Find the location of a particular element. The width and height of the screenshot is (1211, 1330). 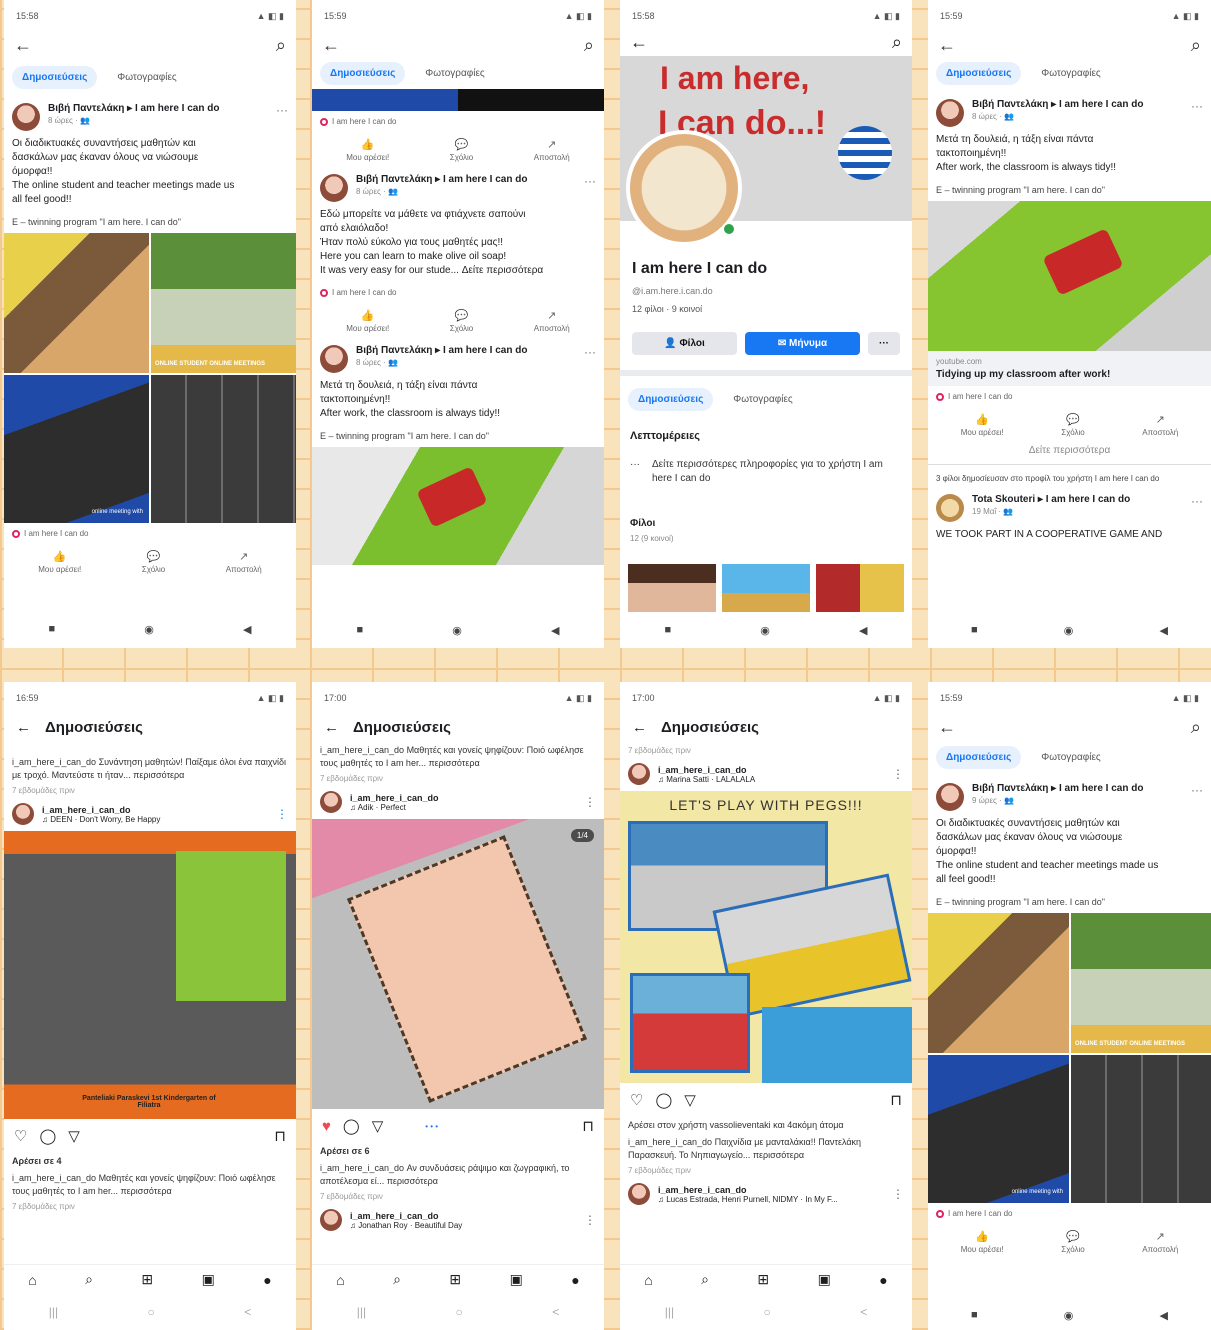

likes-count: Αρέσει σε 4 is located at coordinates (150, 1161).